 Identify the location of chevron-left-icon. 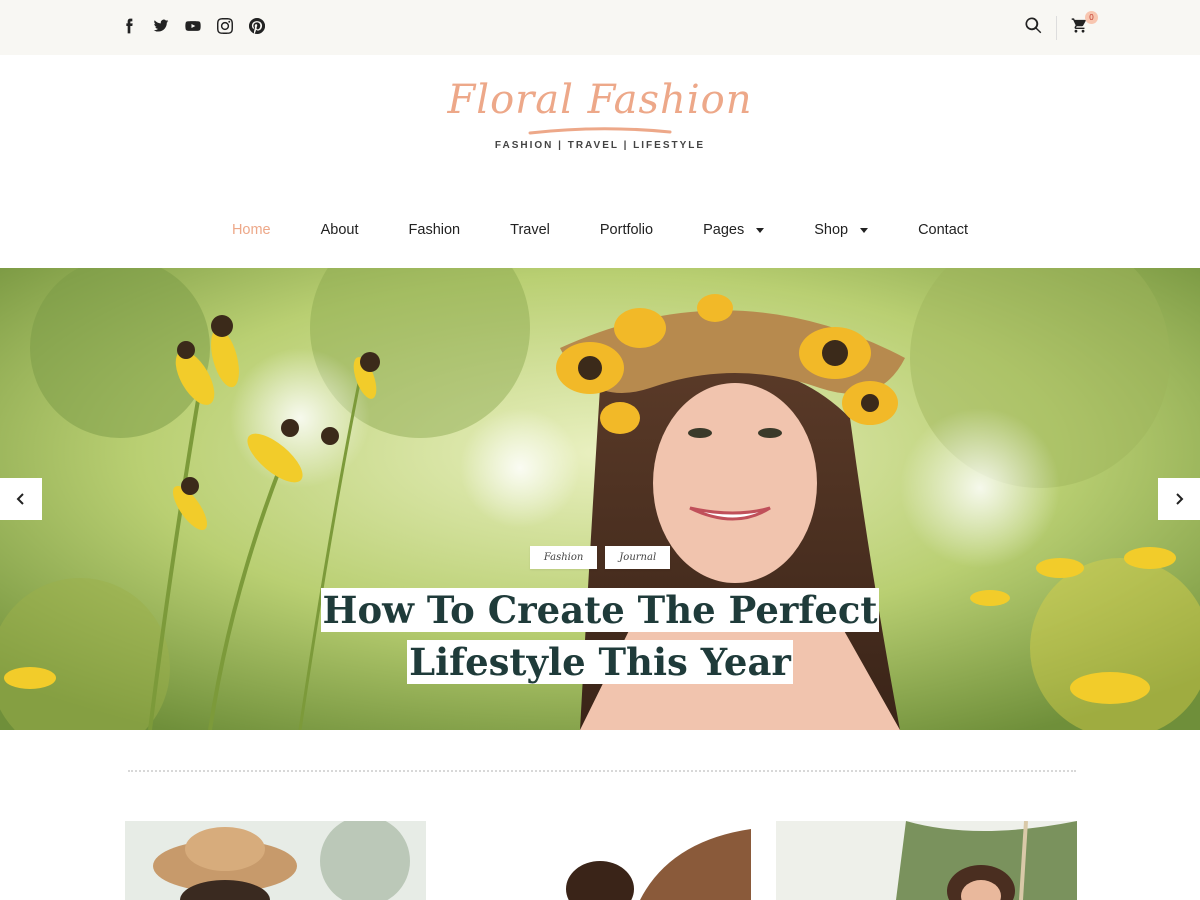
(20, 499).